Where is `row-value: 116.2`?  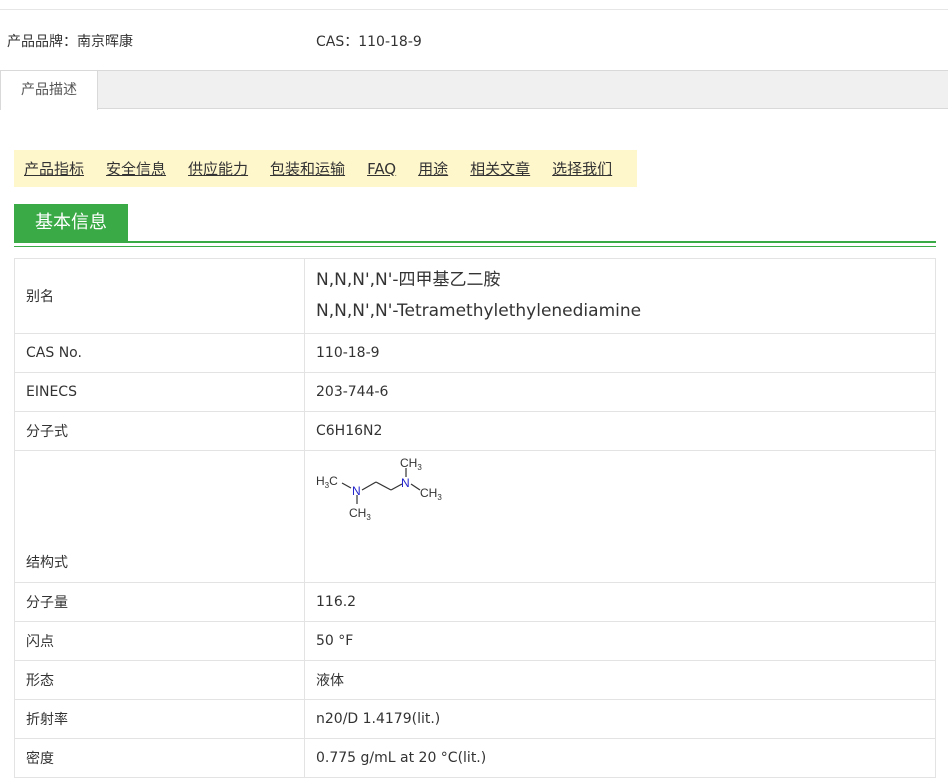 row-value: 116.2 is located at coordinates (620, 602).